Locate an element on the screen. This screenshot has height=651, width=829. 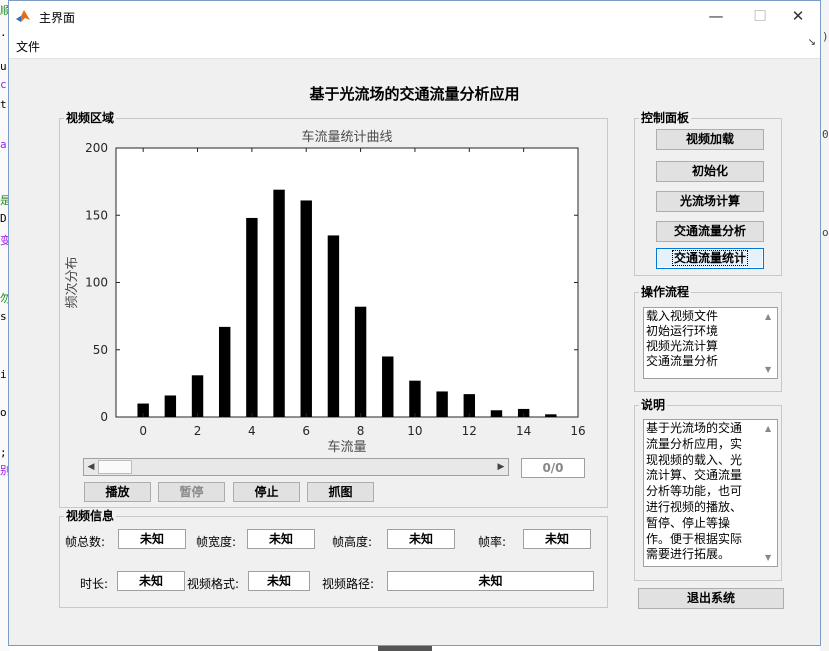
maximize-button: ☐ is located at coordinates (760, 16).